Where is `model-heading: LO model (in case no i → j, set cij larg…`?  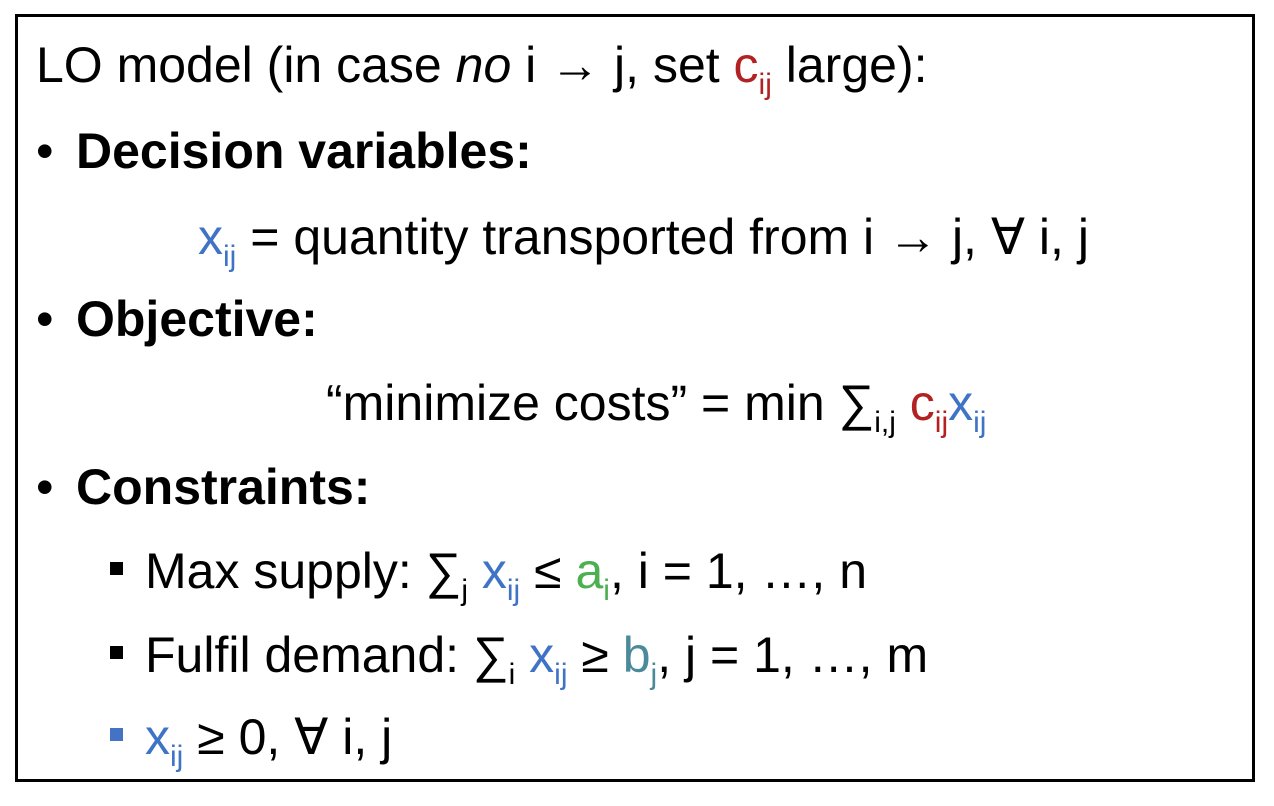 model-heading: LO model (in case no i → j, set cij larg… is located at coordinates (482, 69).